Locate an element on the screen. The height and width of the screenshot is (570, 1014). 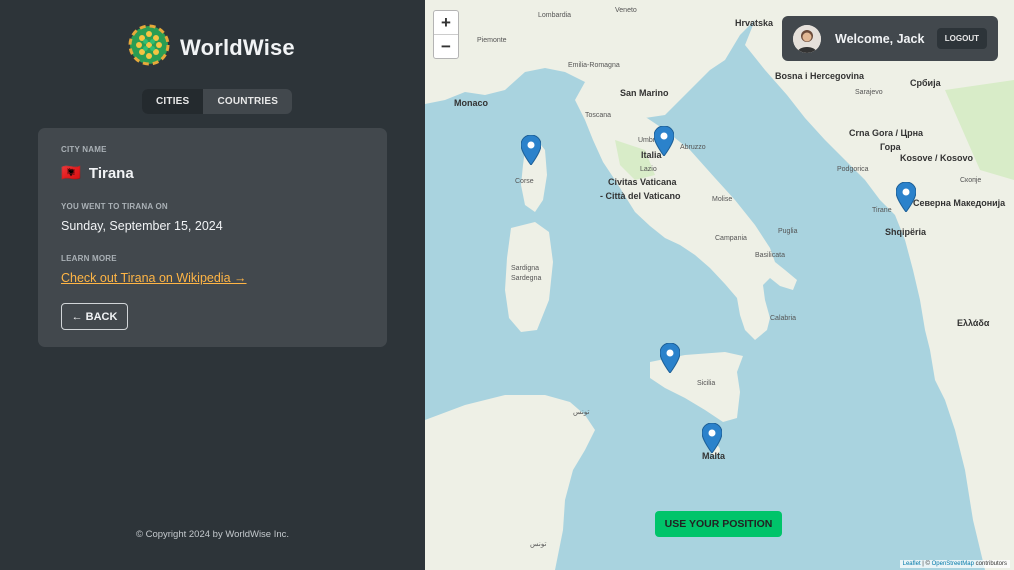
logo: WorldWise is located at coordinates (211, 47).